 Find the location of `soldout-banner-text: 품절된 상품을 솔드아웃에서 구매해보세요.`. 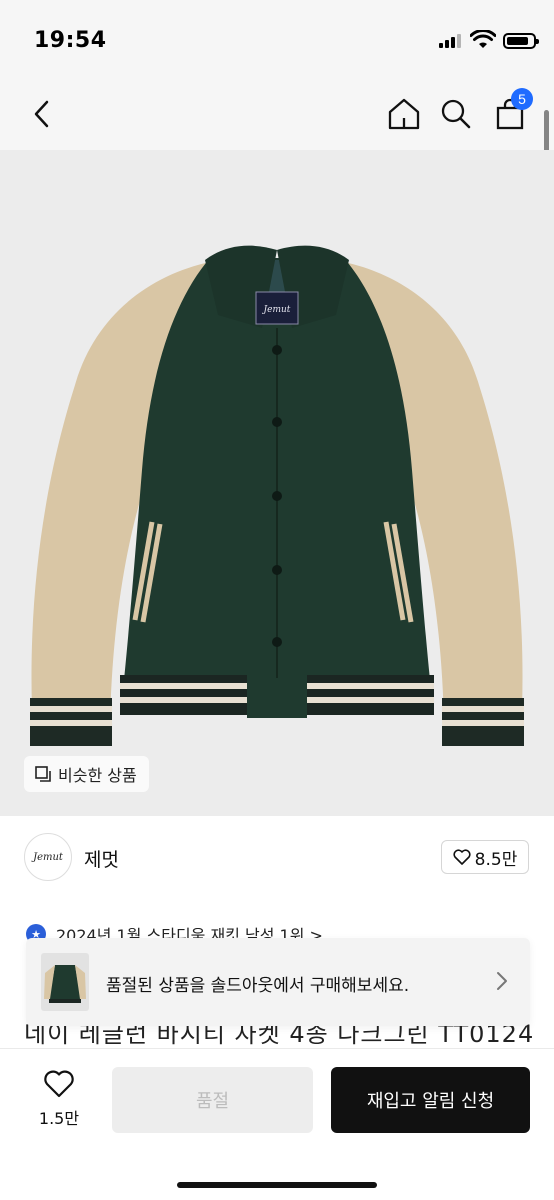

soldout-banner-text: 품절된 상품을 솔드아웃에서 구매해보세요. is located at coordinates (258, 986).